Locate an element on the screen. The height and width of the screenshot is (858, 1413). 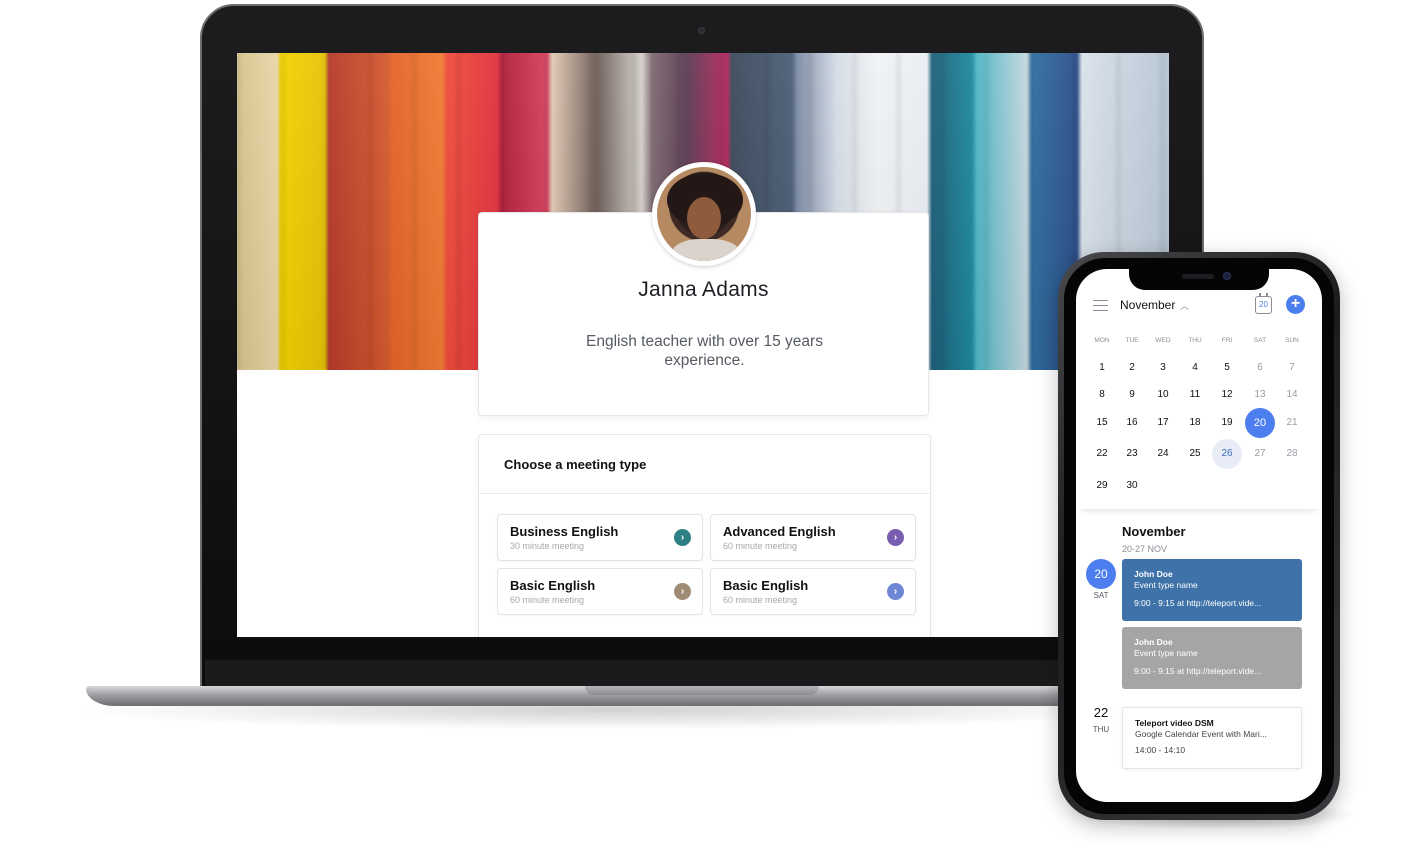
calendar-day: 20 is located at coordinates (1260, 423).